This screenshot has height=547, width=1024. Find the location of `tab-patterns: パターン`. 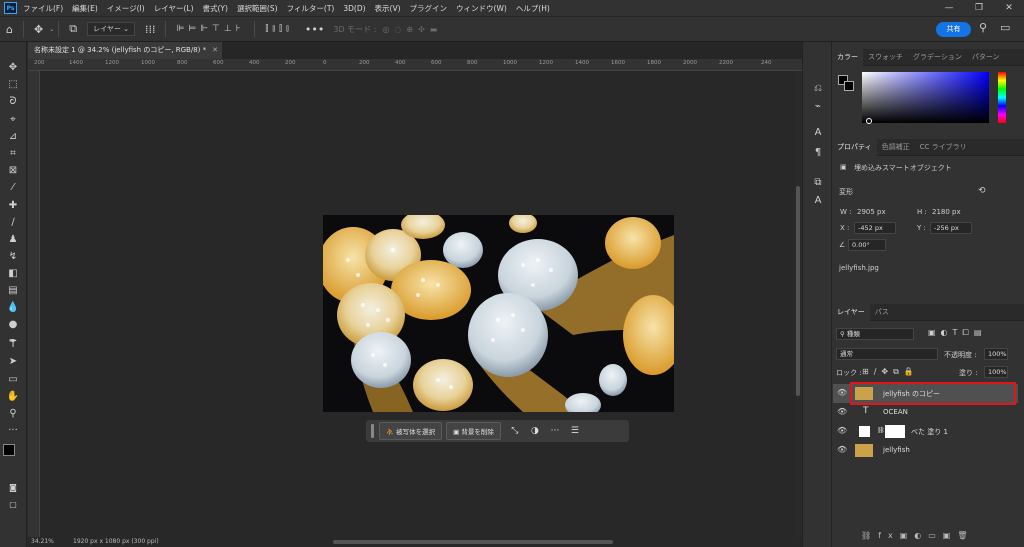

tab-patterns: パターン is located at coordinates (986, 57).